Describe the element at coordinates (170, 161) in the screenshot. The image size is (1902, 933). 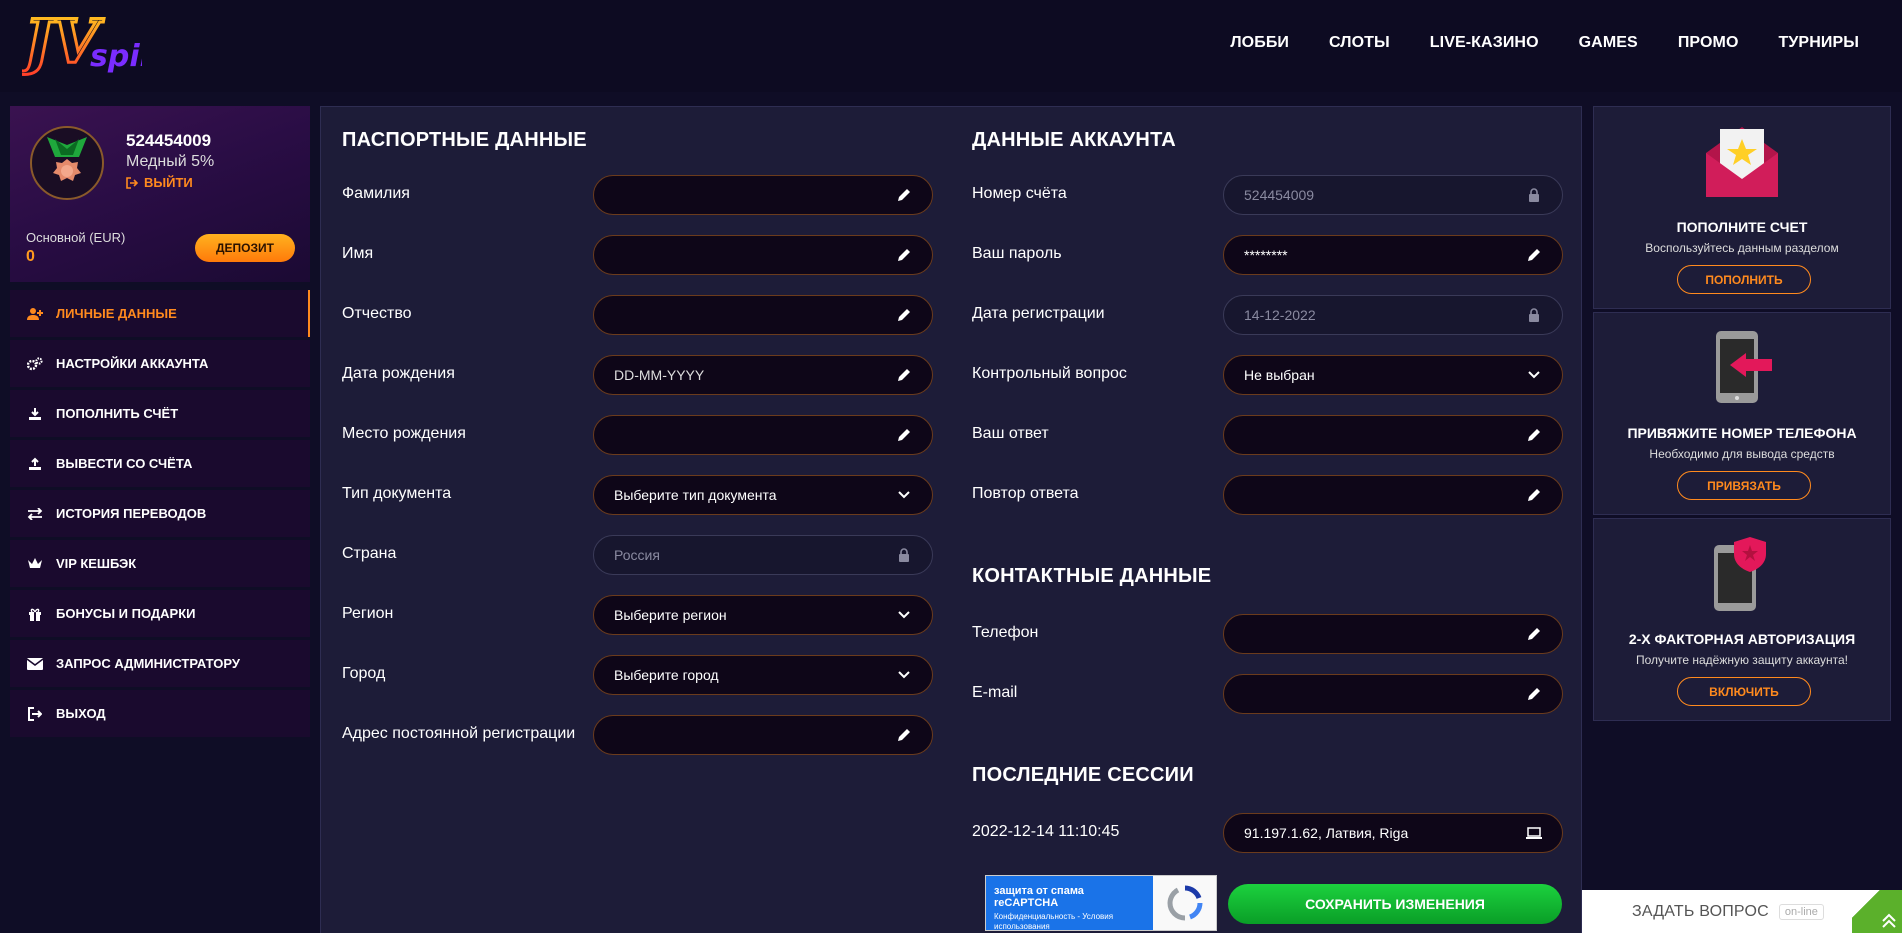
I see `user-level: Медный 5%` at that location.